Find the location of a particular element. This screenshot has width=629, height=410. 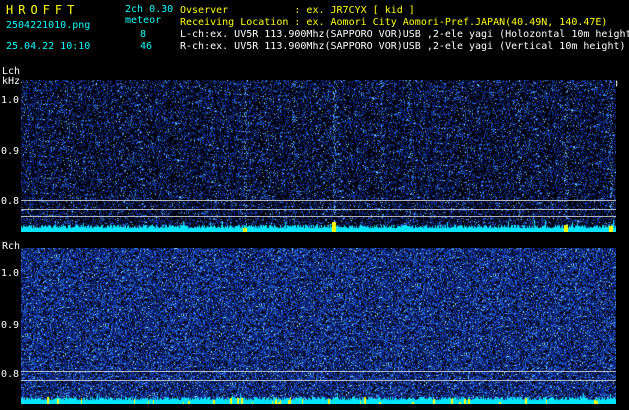

datetime: 25.04.22 10:10 is located at coordinates (48, 46).